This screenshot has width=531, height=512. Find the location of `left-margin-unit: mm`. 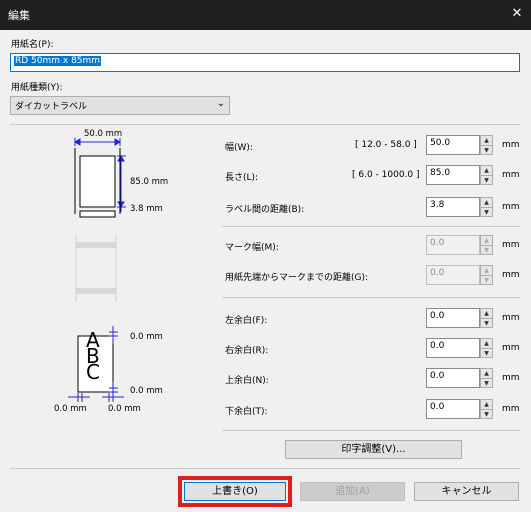

left-margin-unit: mm is located at coordinates (511, 318).